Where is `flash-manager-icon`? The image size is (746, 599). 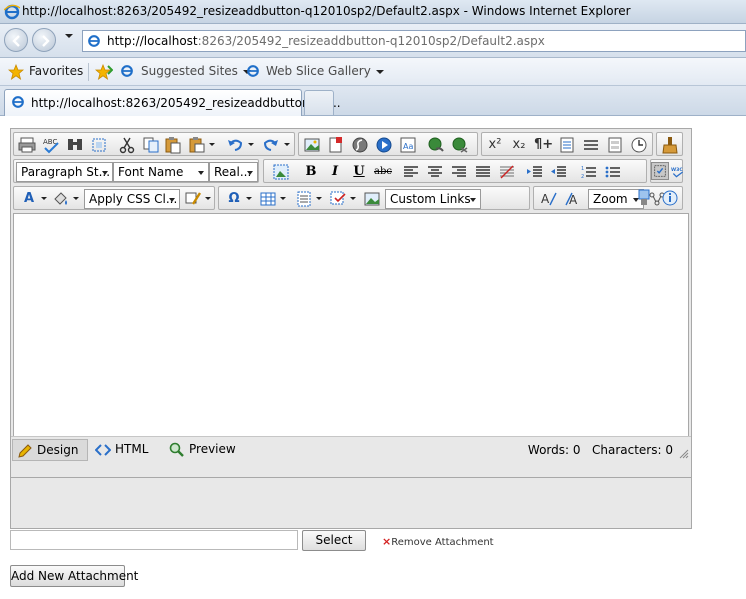 flash-manager-icon is located at coordinates (360, 145).